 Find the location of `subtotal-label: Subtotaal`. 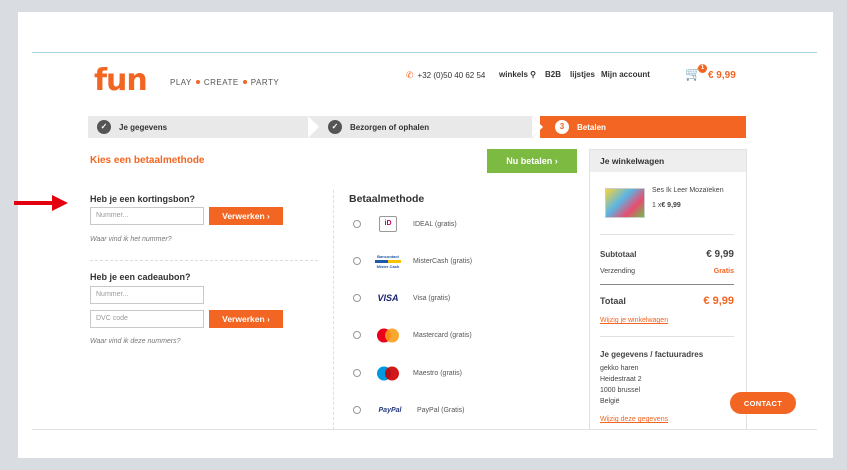

subtotal-label: Subtotaal is located at coordinates (618, 254).